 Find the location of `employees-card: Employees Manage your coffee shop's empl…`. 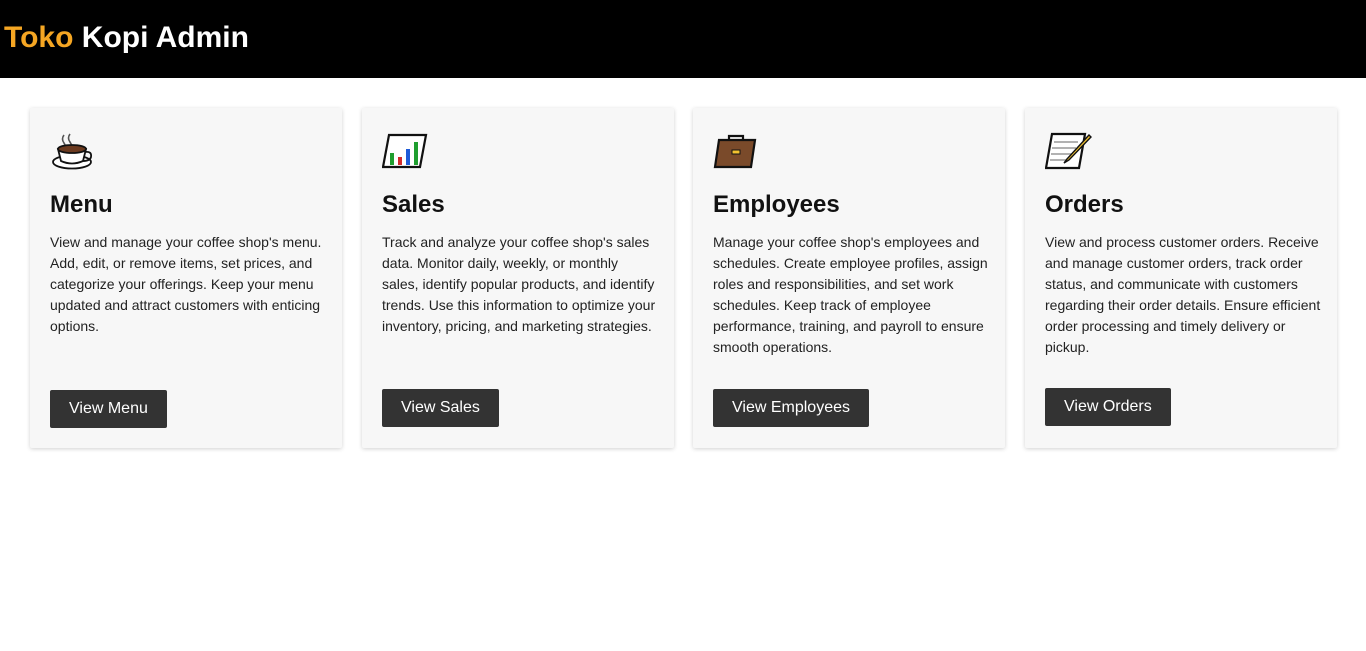

employees-card: Employees Manage your coffee shop's empl… is located at coordinates (849, 278).